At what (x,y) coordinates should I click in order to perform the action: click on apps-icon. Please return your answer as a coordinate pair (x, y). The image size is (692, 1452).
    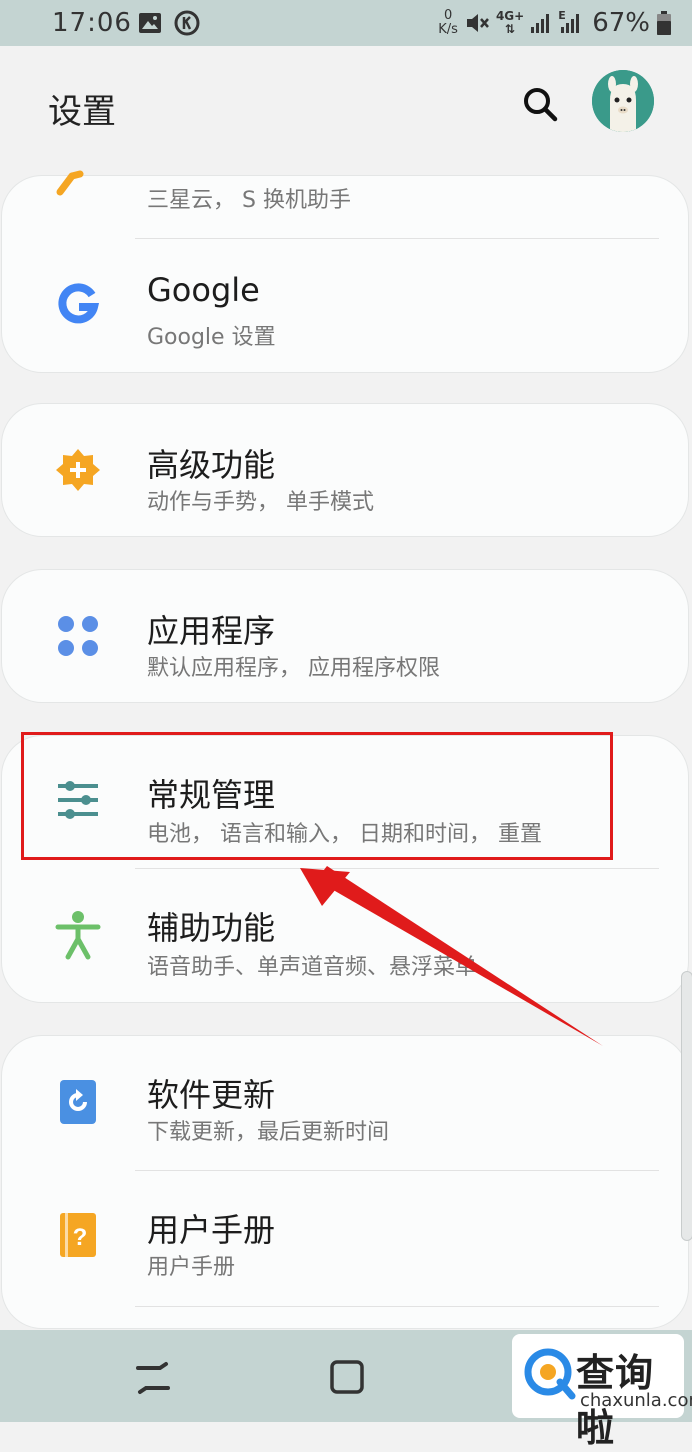
    Looking at the image, I should click on (78, 636).